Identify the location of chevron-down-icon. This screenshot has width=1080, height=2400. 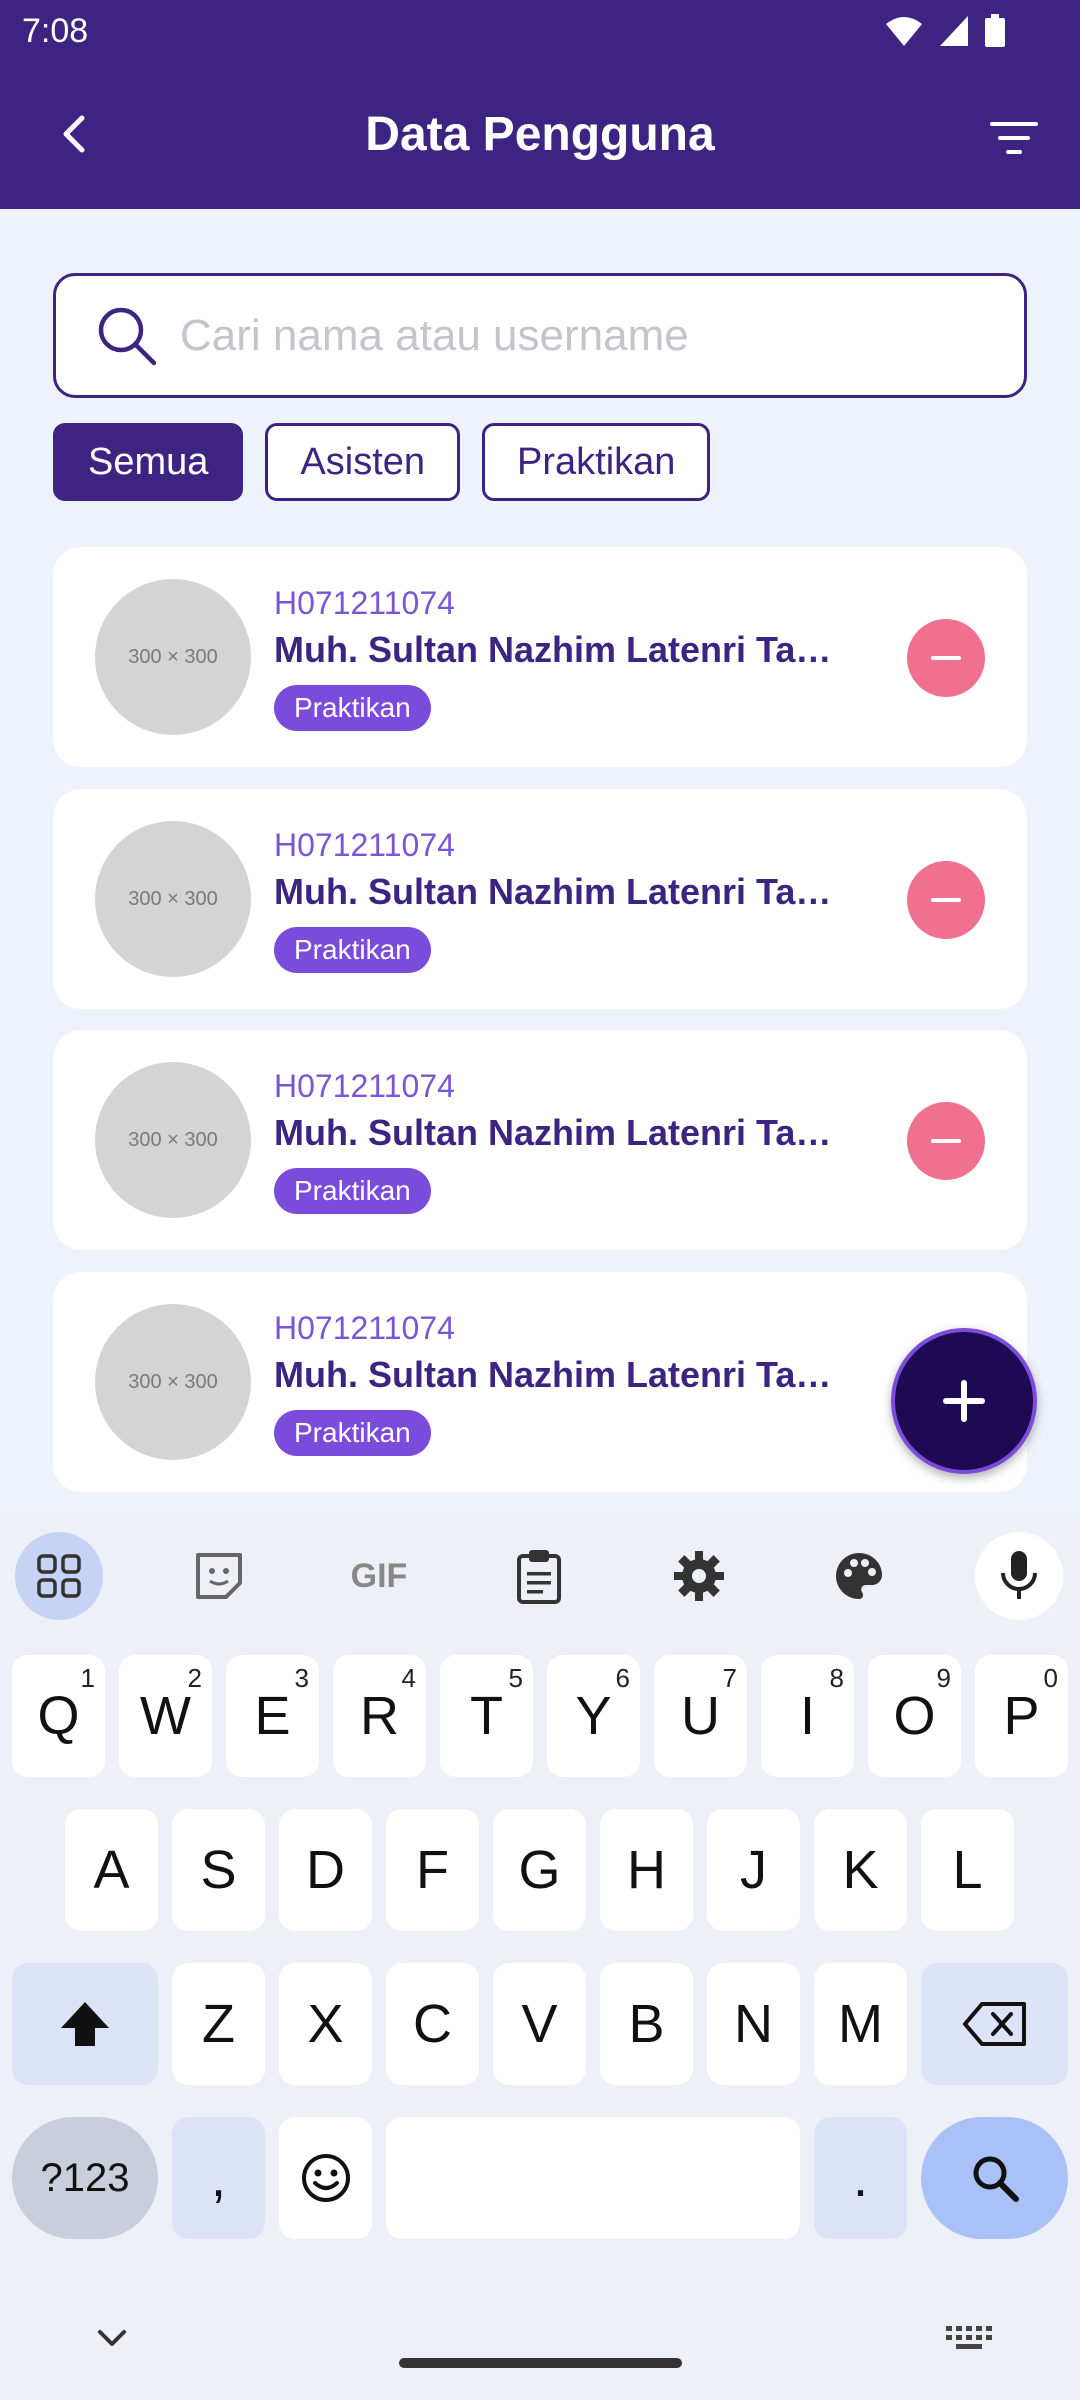
(112, 2338).